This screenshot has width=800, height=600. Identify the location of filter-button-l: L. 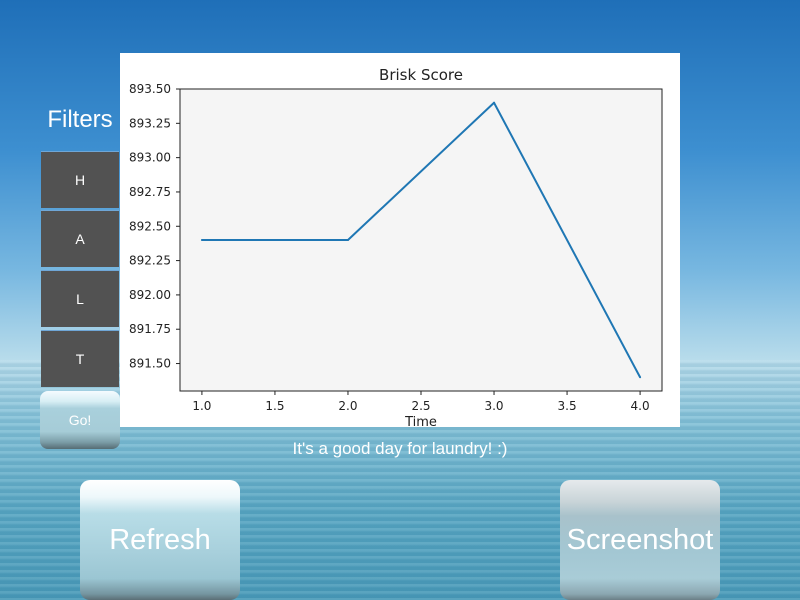
(80, 298).